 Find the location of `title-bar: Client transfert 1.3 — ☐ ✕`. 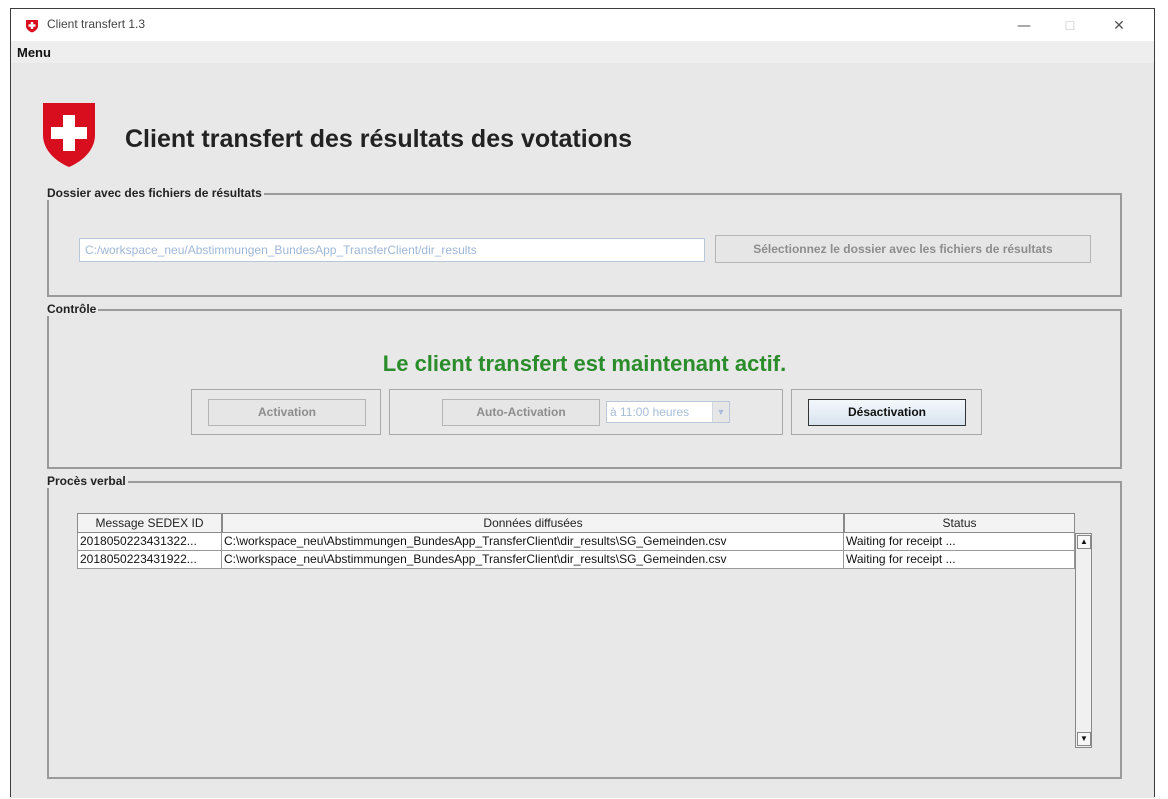

title-bar: Client transfert 1.3 — ☐ ✕ is located at coordinates (582, 25).